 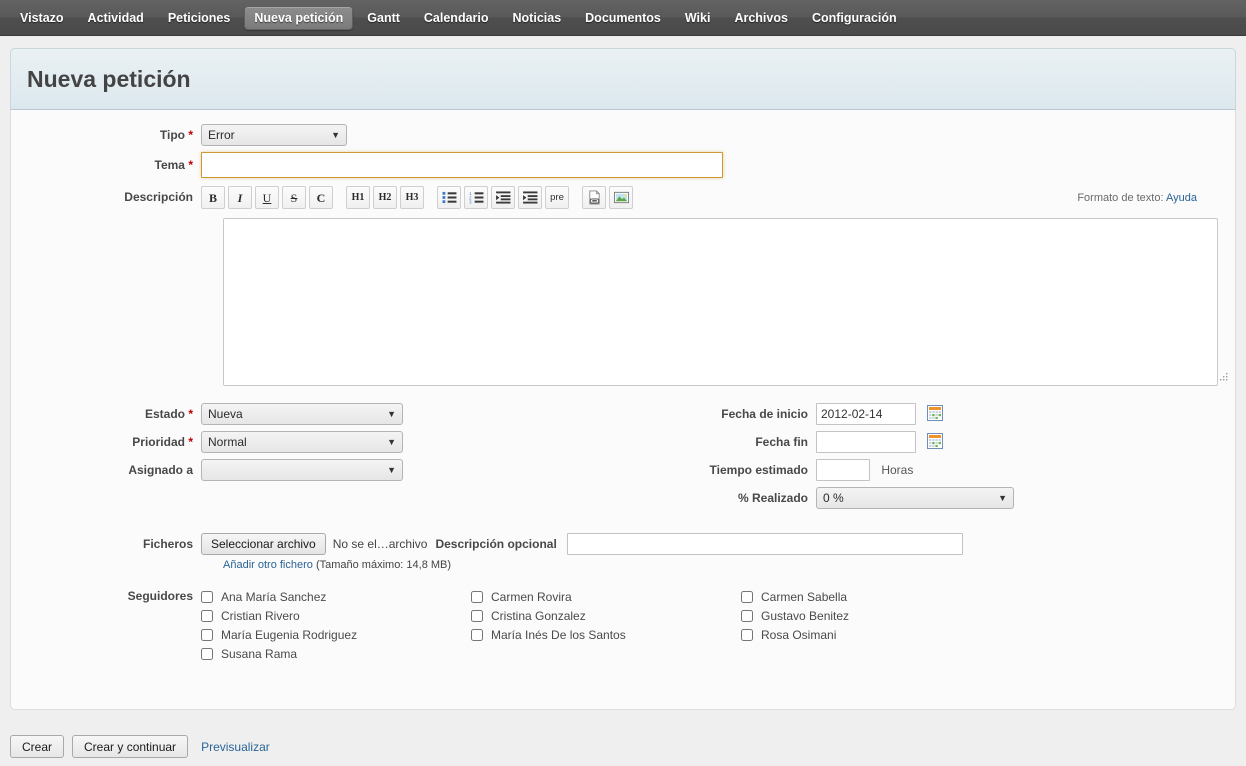 I want to click on fecha-fin-group, so click(x=880, y=442).